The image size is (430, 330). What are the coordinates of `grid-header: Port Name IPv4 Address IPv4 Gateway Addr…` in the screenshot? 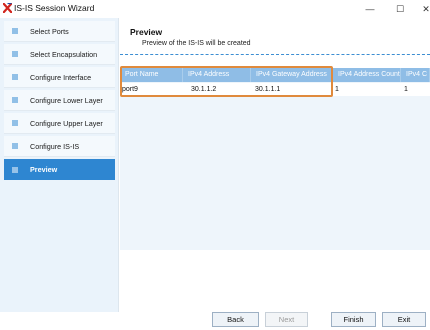 It's located at (275, 75).